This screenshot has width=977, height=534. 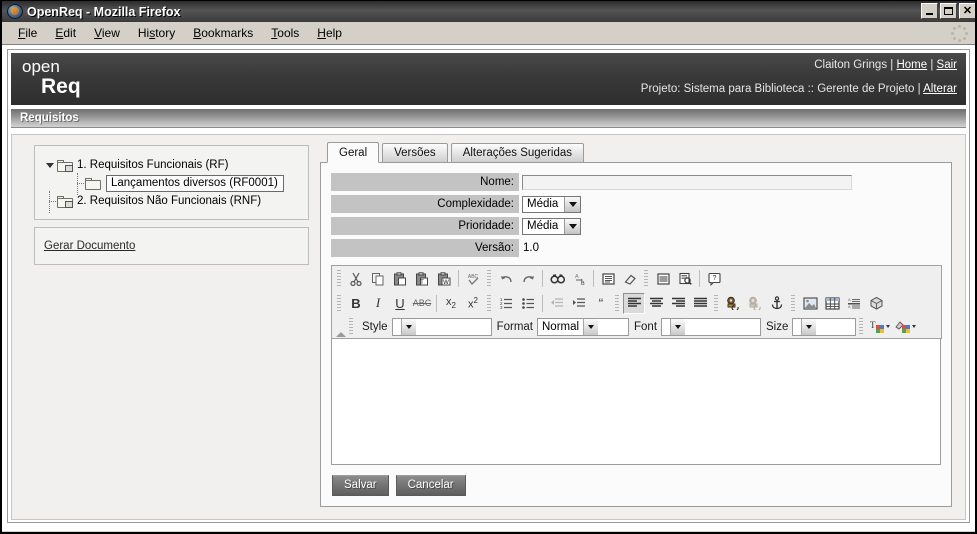 I want to click on label-prioridade: Prioridade:, so click(x=425, y=226).